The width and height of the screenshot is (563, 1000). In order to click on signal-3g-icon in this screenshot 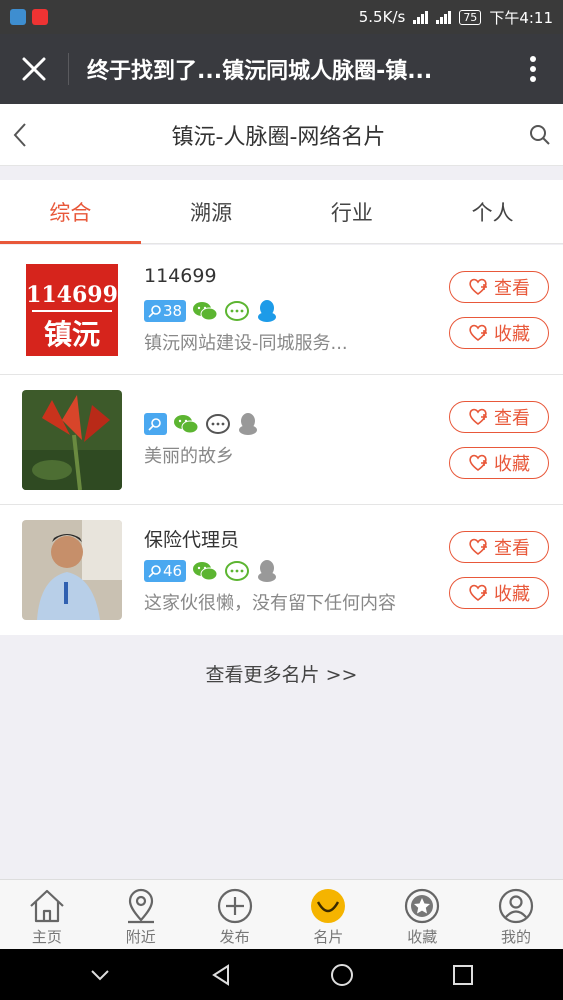, I will do `click(444, 17)`.